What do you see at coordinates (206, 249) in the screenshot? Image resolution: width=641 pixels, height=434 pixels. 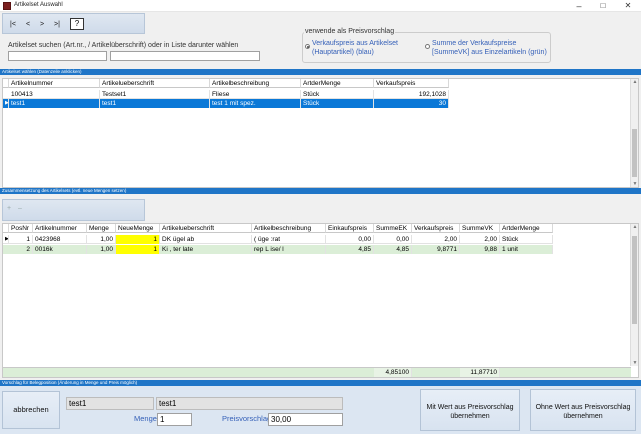 I see `cell-title: Ki , ter late` at bounding box center [206, 249].